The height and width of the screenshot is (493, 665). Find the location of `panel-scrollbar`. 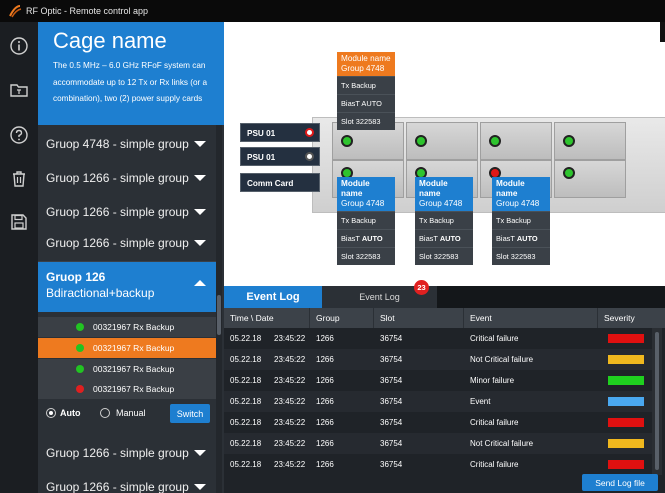

panel-scrollbar is located at coordinates (219, 309).